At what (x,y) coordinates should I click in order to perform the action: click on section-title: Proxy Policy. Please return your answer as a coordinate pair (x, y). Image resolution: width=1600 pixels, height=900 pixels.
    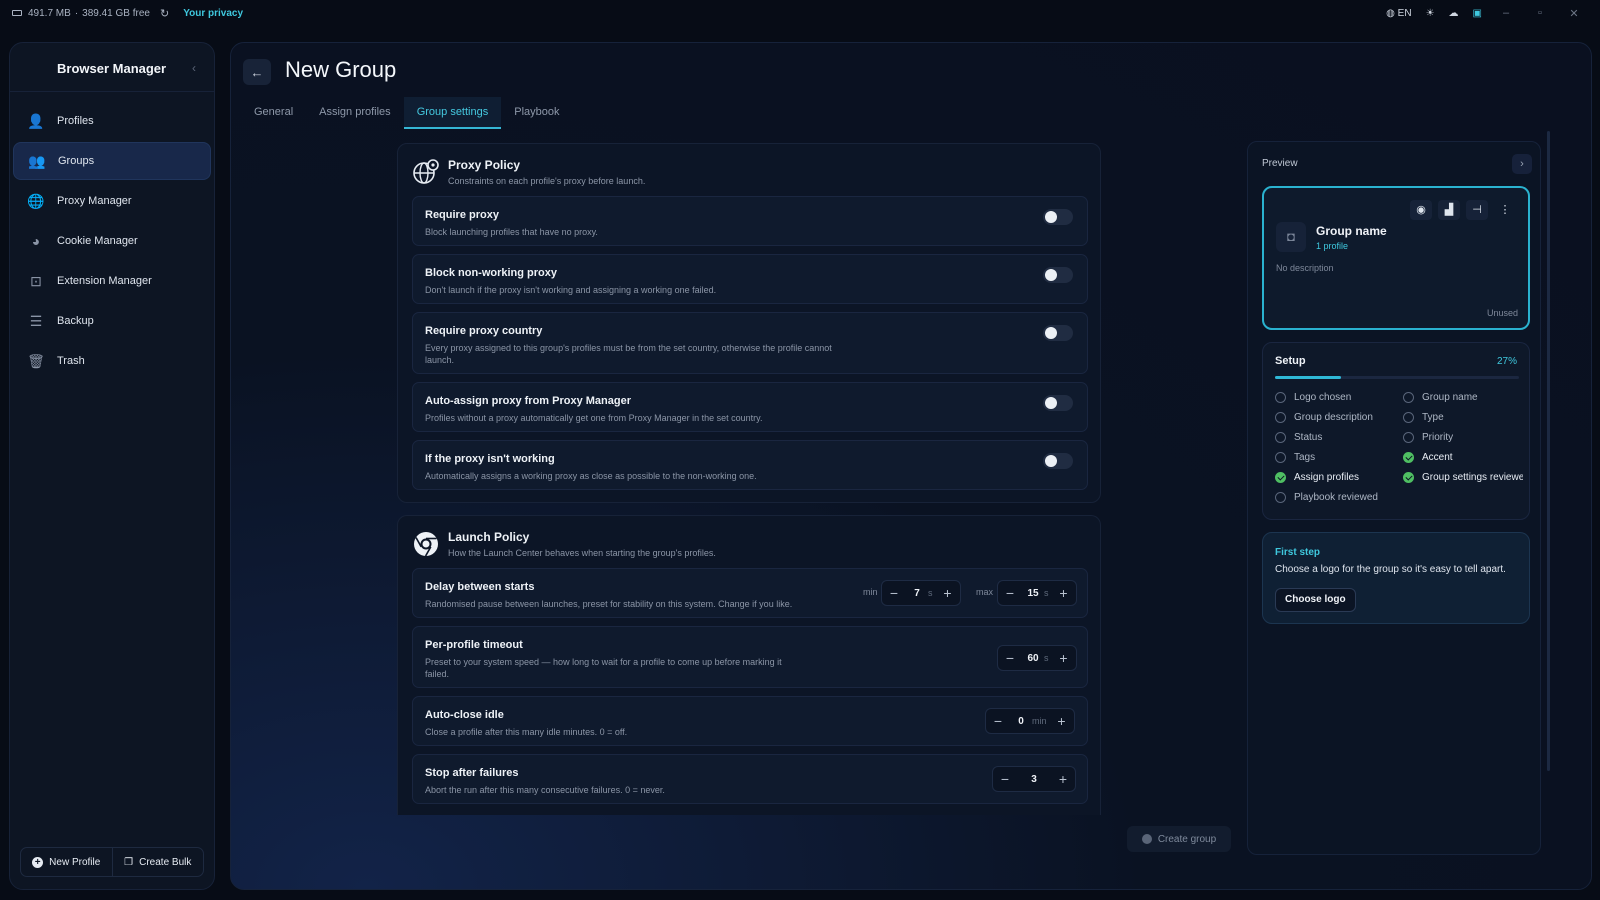
    Looking at the image, I should click on (484, 165).